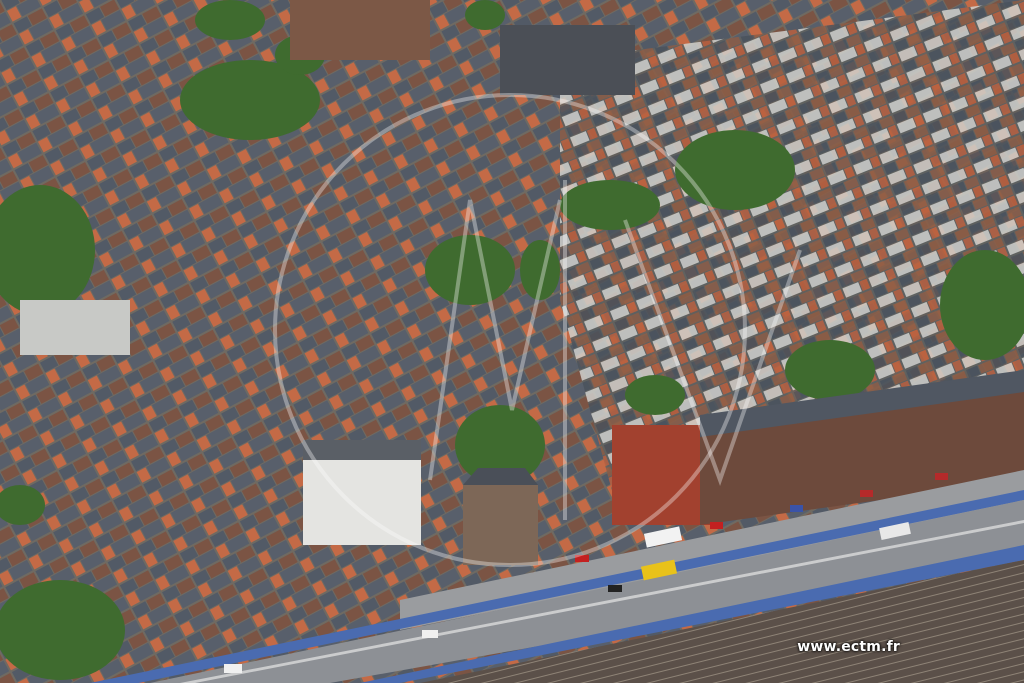 This screenshot has width=1024, height=683. I want to click on tall-white-building, so click(362, 497).